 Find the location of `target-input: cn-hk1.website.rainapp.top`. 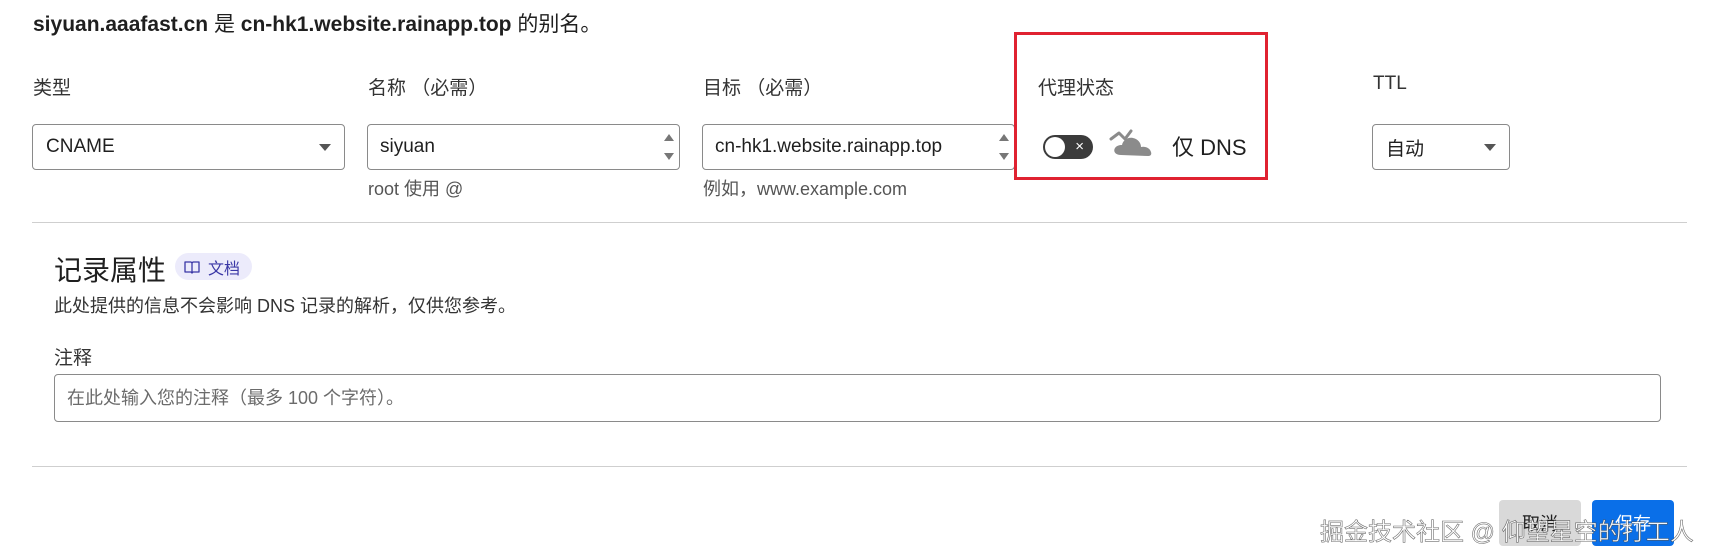

target-input: cn-hk1.website.rainapp.top is located at coordinates (858, 147).